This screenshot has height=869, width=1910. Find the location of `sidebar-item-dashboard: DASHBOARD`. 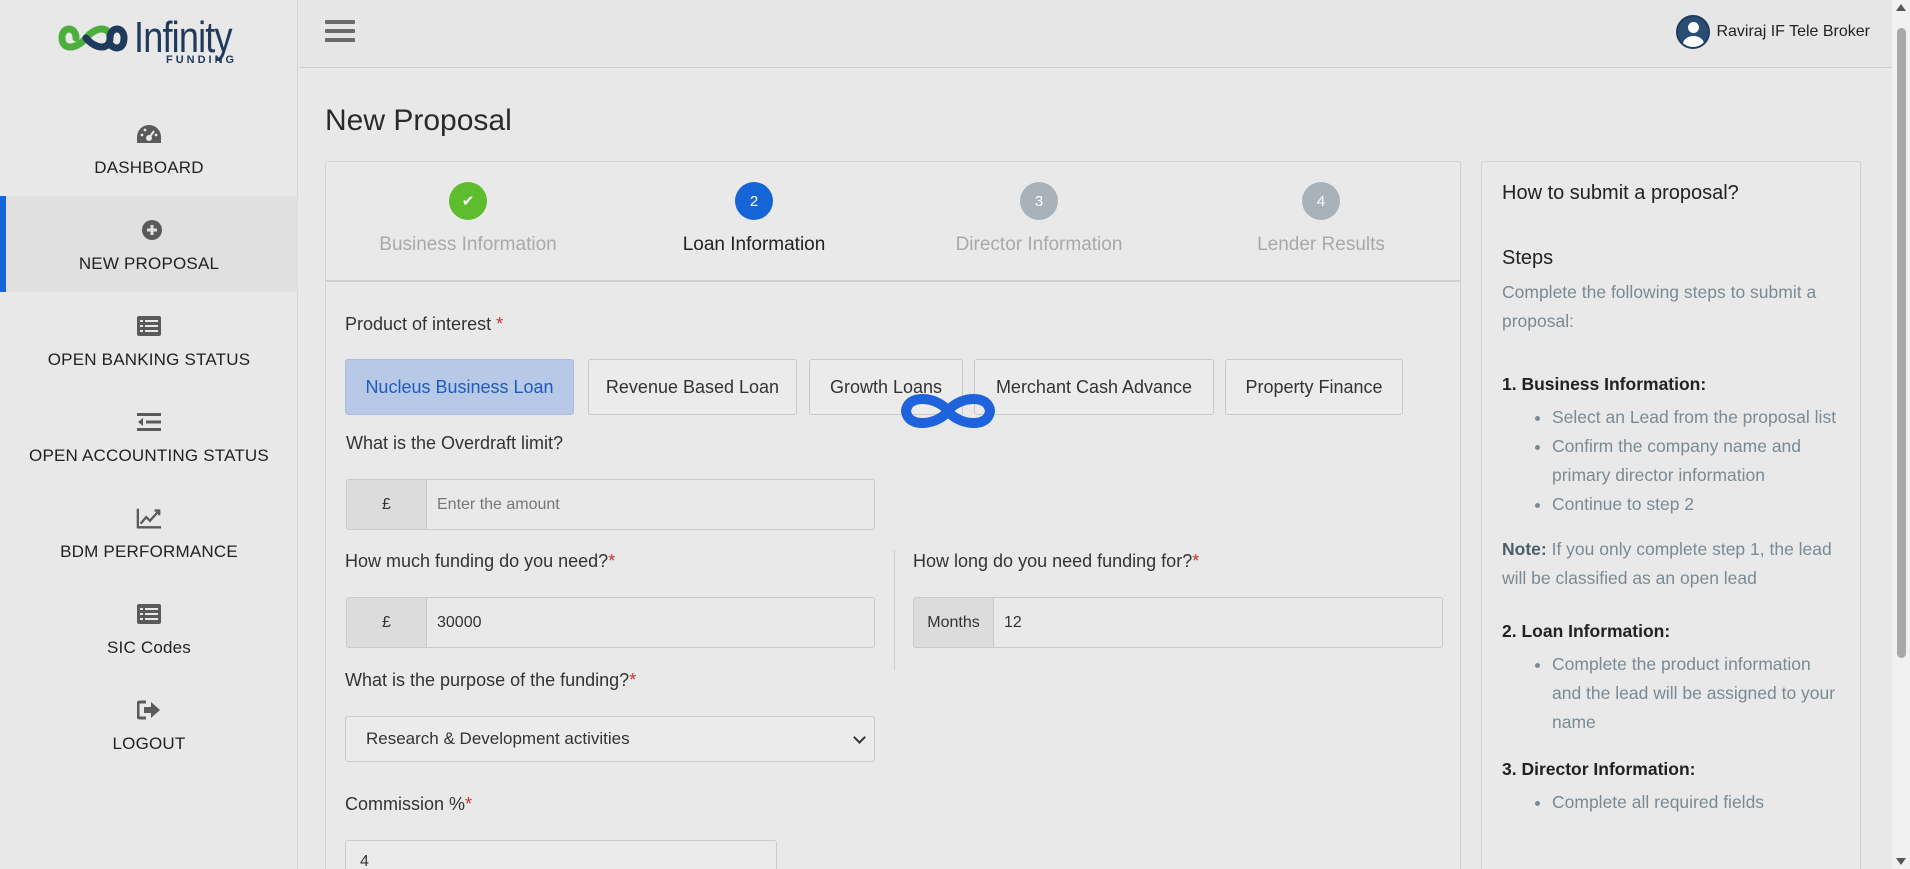

sidebar-item-dashboard: DASHBOARD is located at coordinates (149, 148).